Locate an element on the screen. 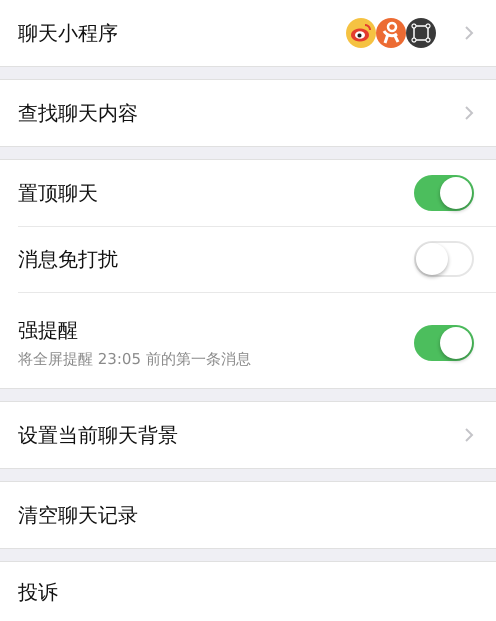 This screenshot has height=621, width=496. setting-description: 将全屏提醒 23:05 前的第一条消息 is located at coordinates (135, 359).